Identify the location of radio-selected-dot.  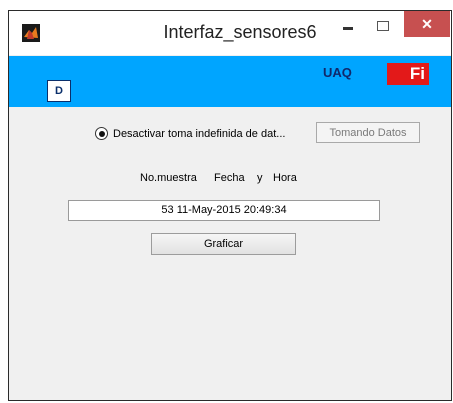
(101, 133).